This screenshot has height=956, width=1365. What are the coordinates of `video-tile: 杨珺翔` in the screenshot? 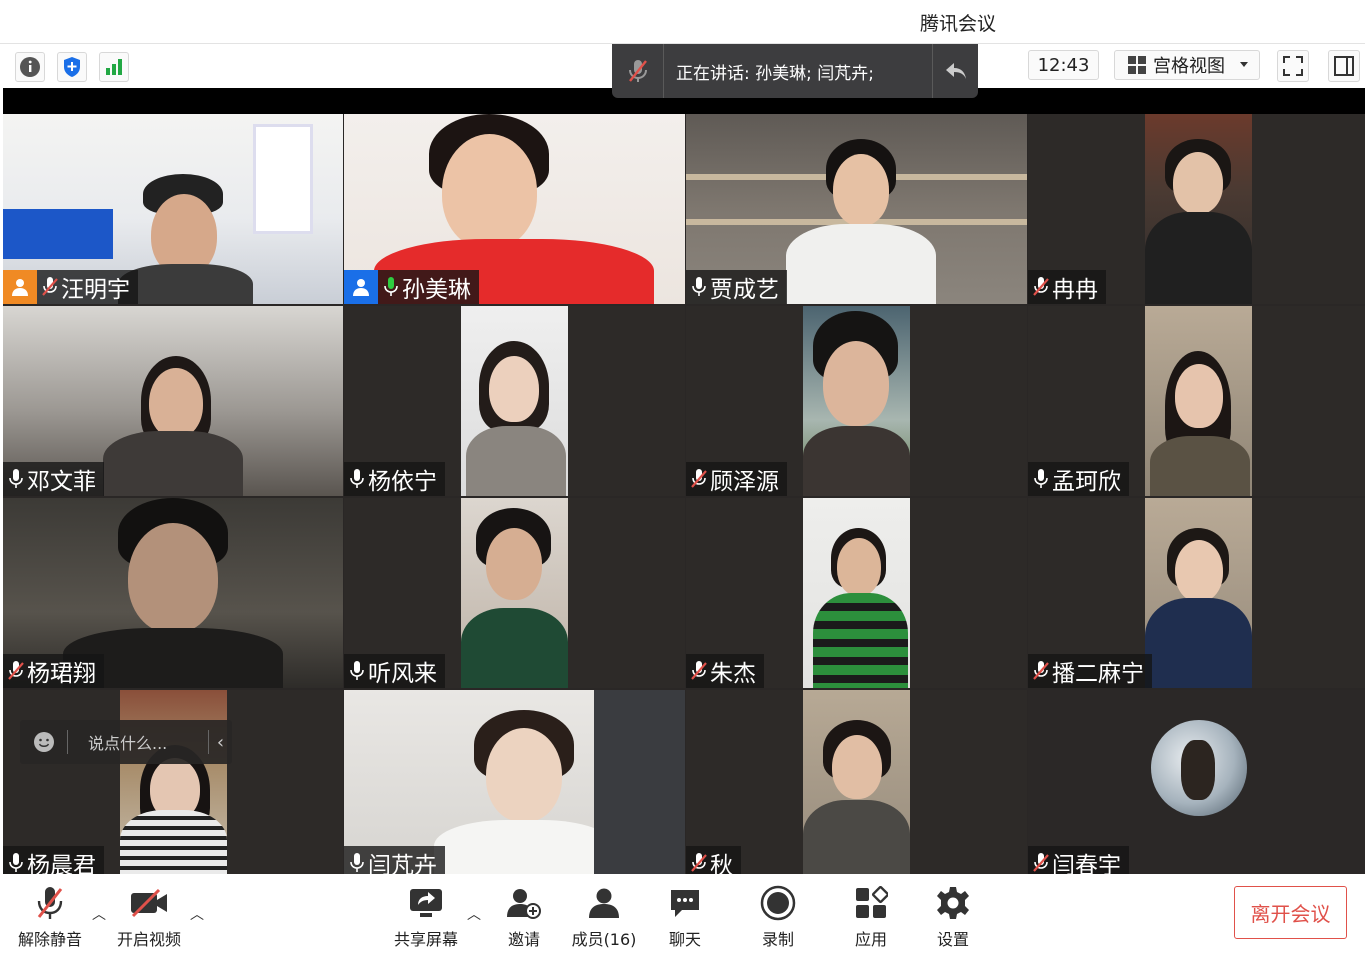 It's located at (173, 593).